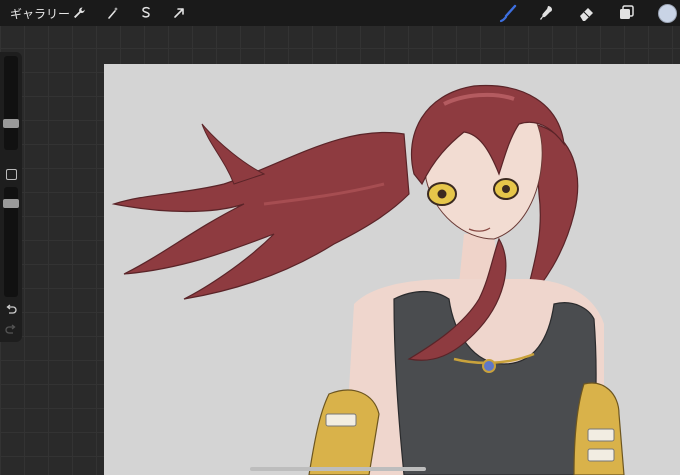 The image size is (680, 475). What do you see at coordinates (11, 203) in the screenshot?
I see `opacity-handle` at bounding box center [11, 203].